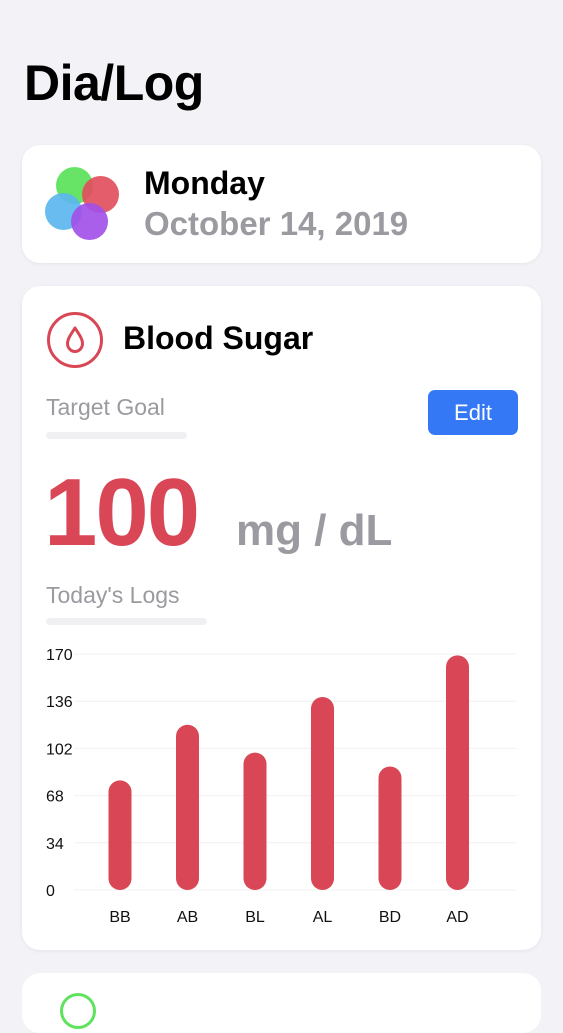 Image resolution: width=563 pixels, height=1033 pixels. What do you see at coordinates (59, 749) in the screenshot?
I see `y-tick-label: 102` at bounding box center [59, 749].